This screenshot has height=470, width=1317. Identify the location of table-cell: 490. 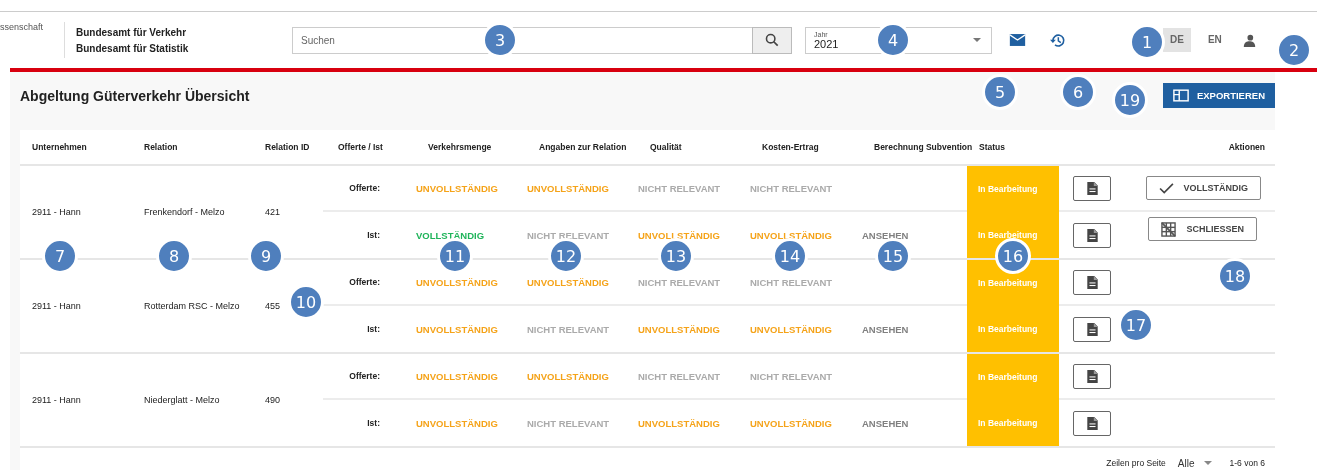
(273, 400).